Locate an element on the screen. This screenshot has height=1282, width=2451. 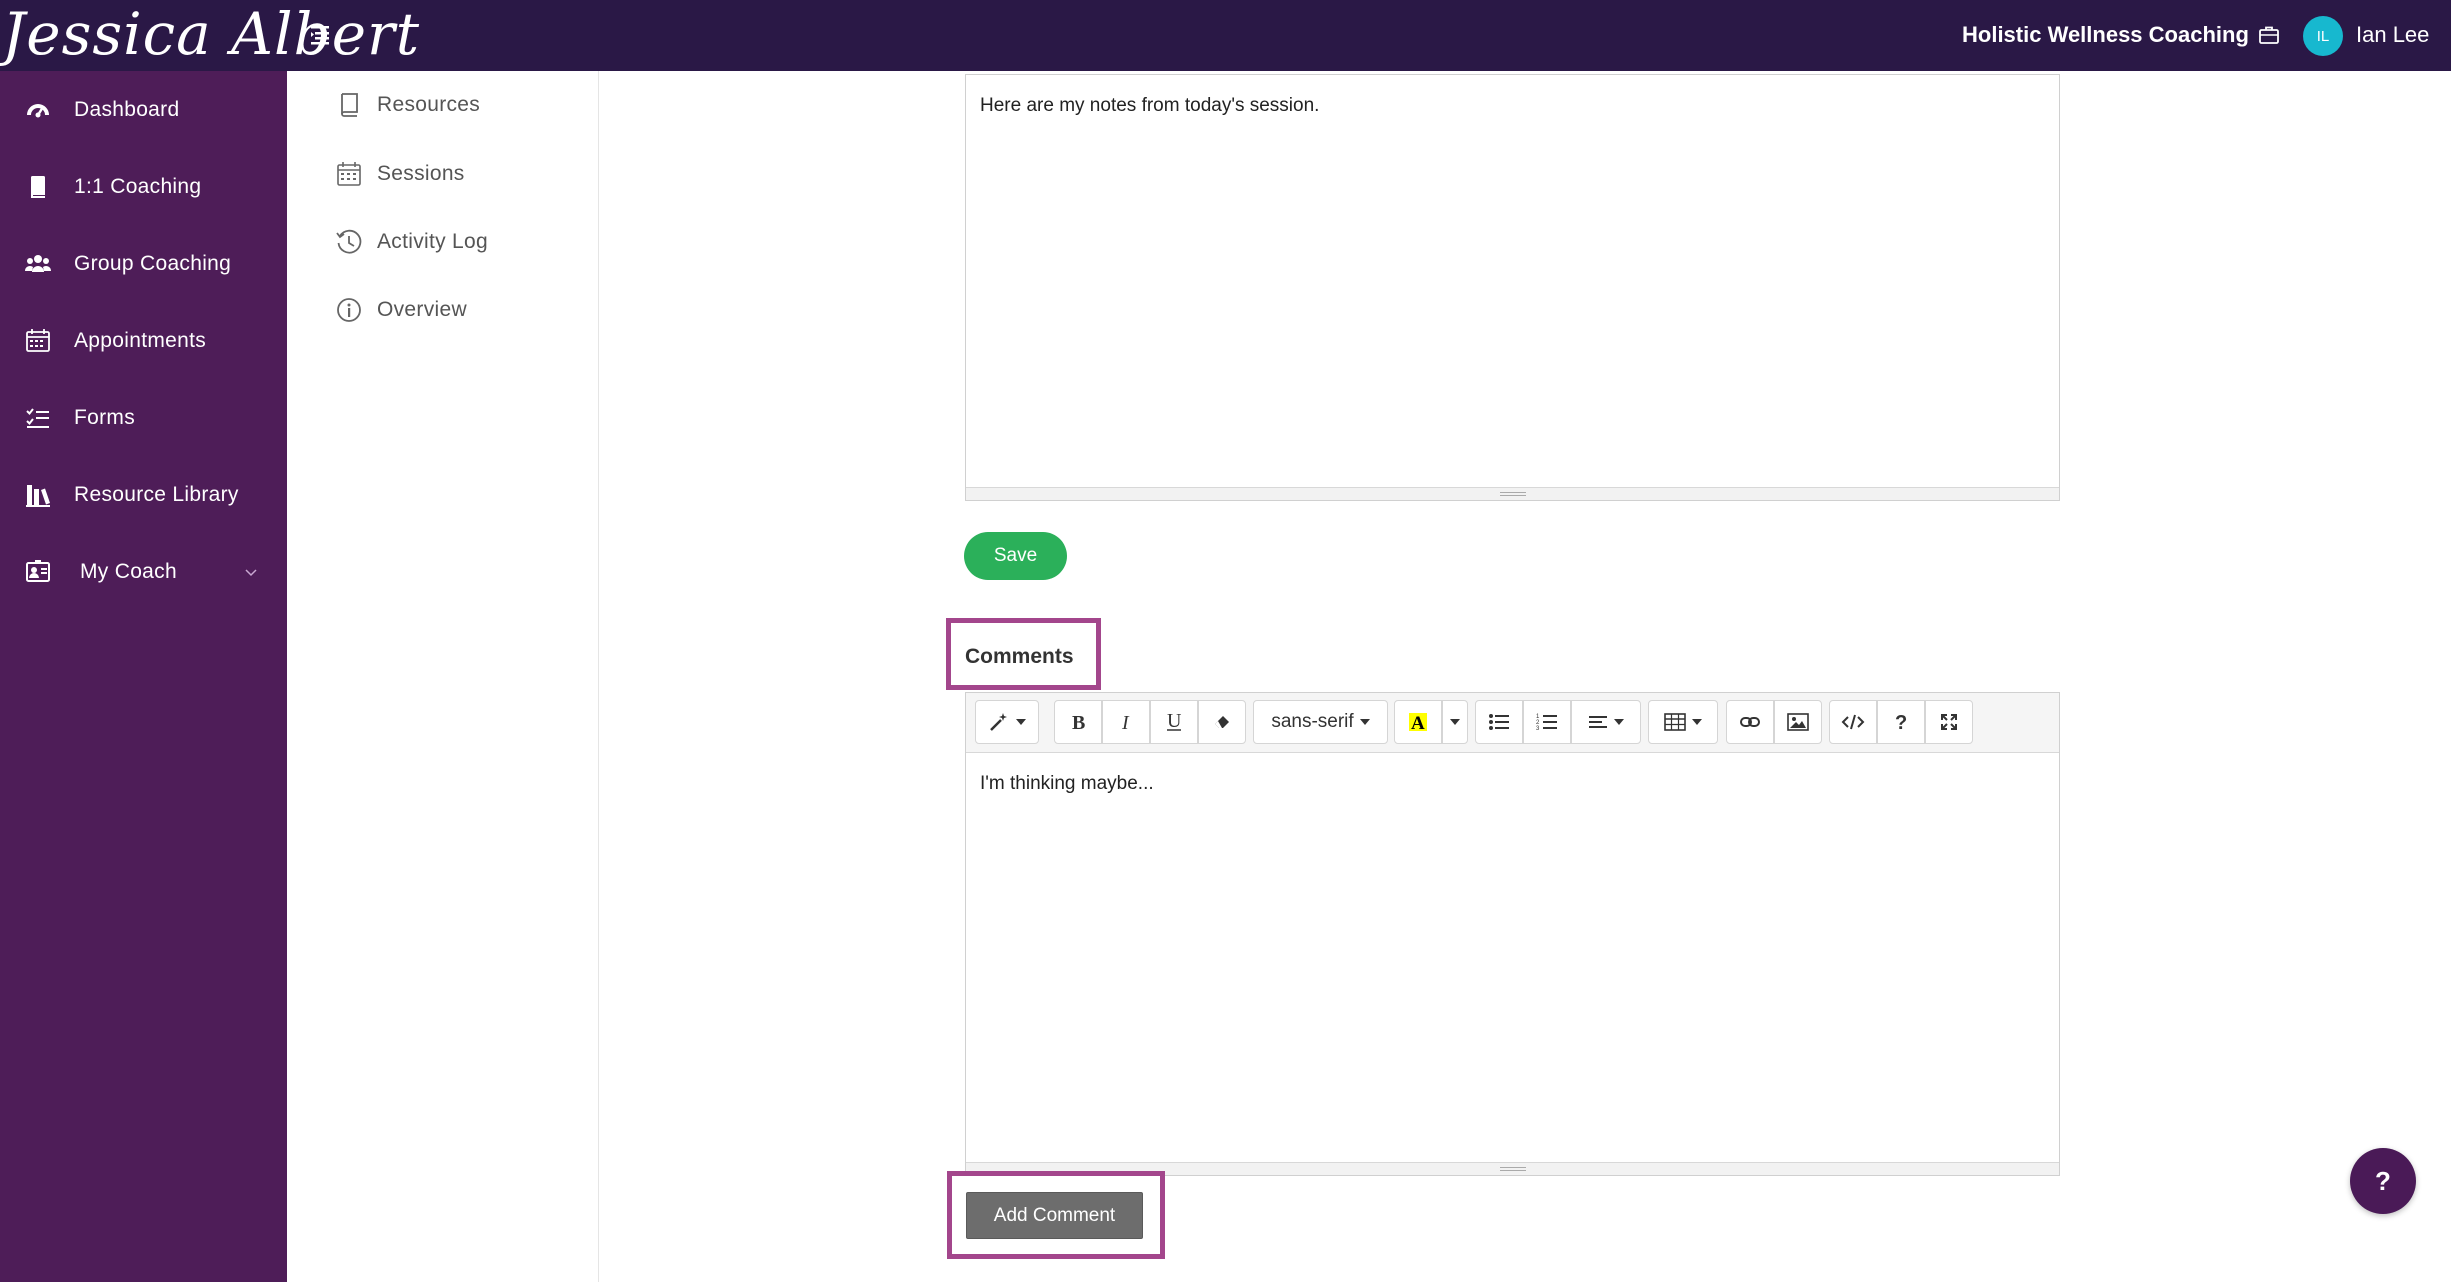
question-icon: ? is located at coordinates (1901, 722).